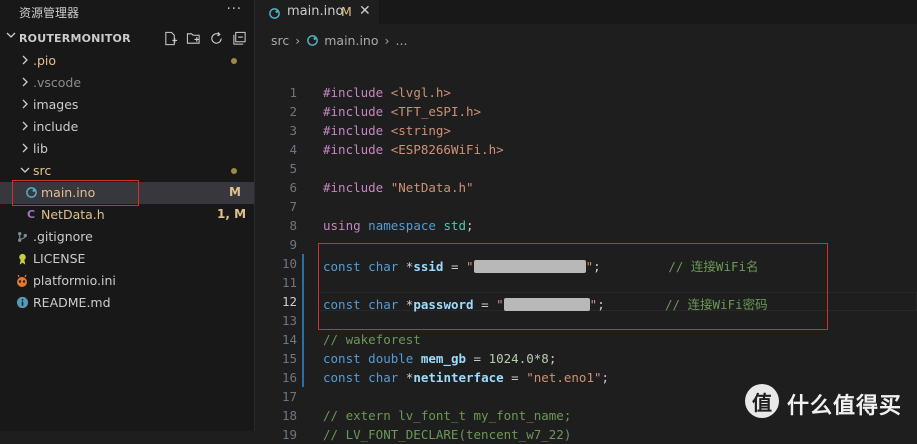 Image resolution: width=917 pixels, height=444 pixels. Describe the element at coordinates (346, 11) in the screenshot. I see `tab-modified-badge: M` at that location.